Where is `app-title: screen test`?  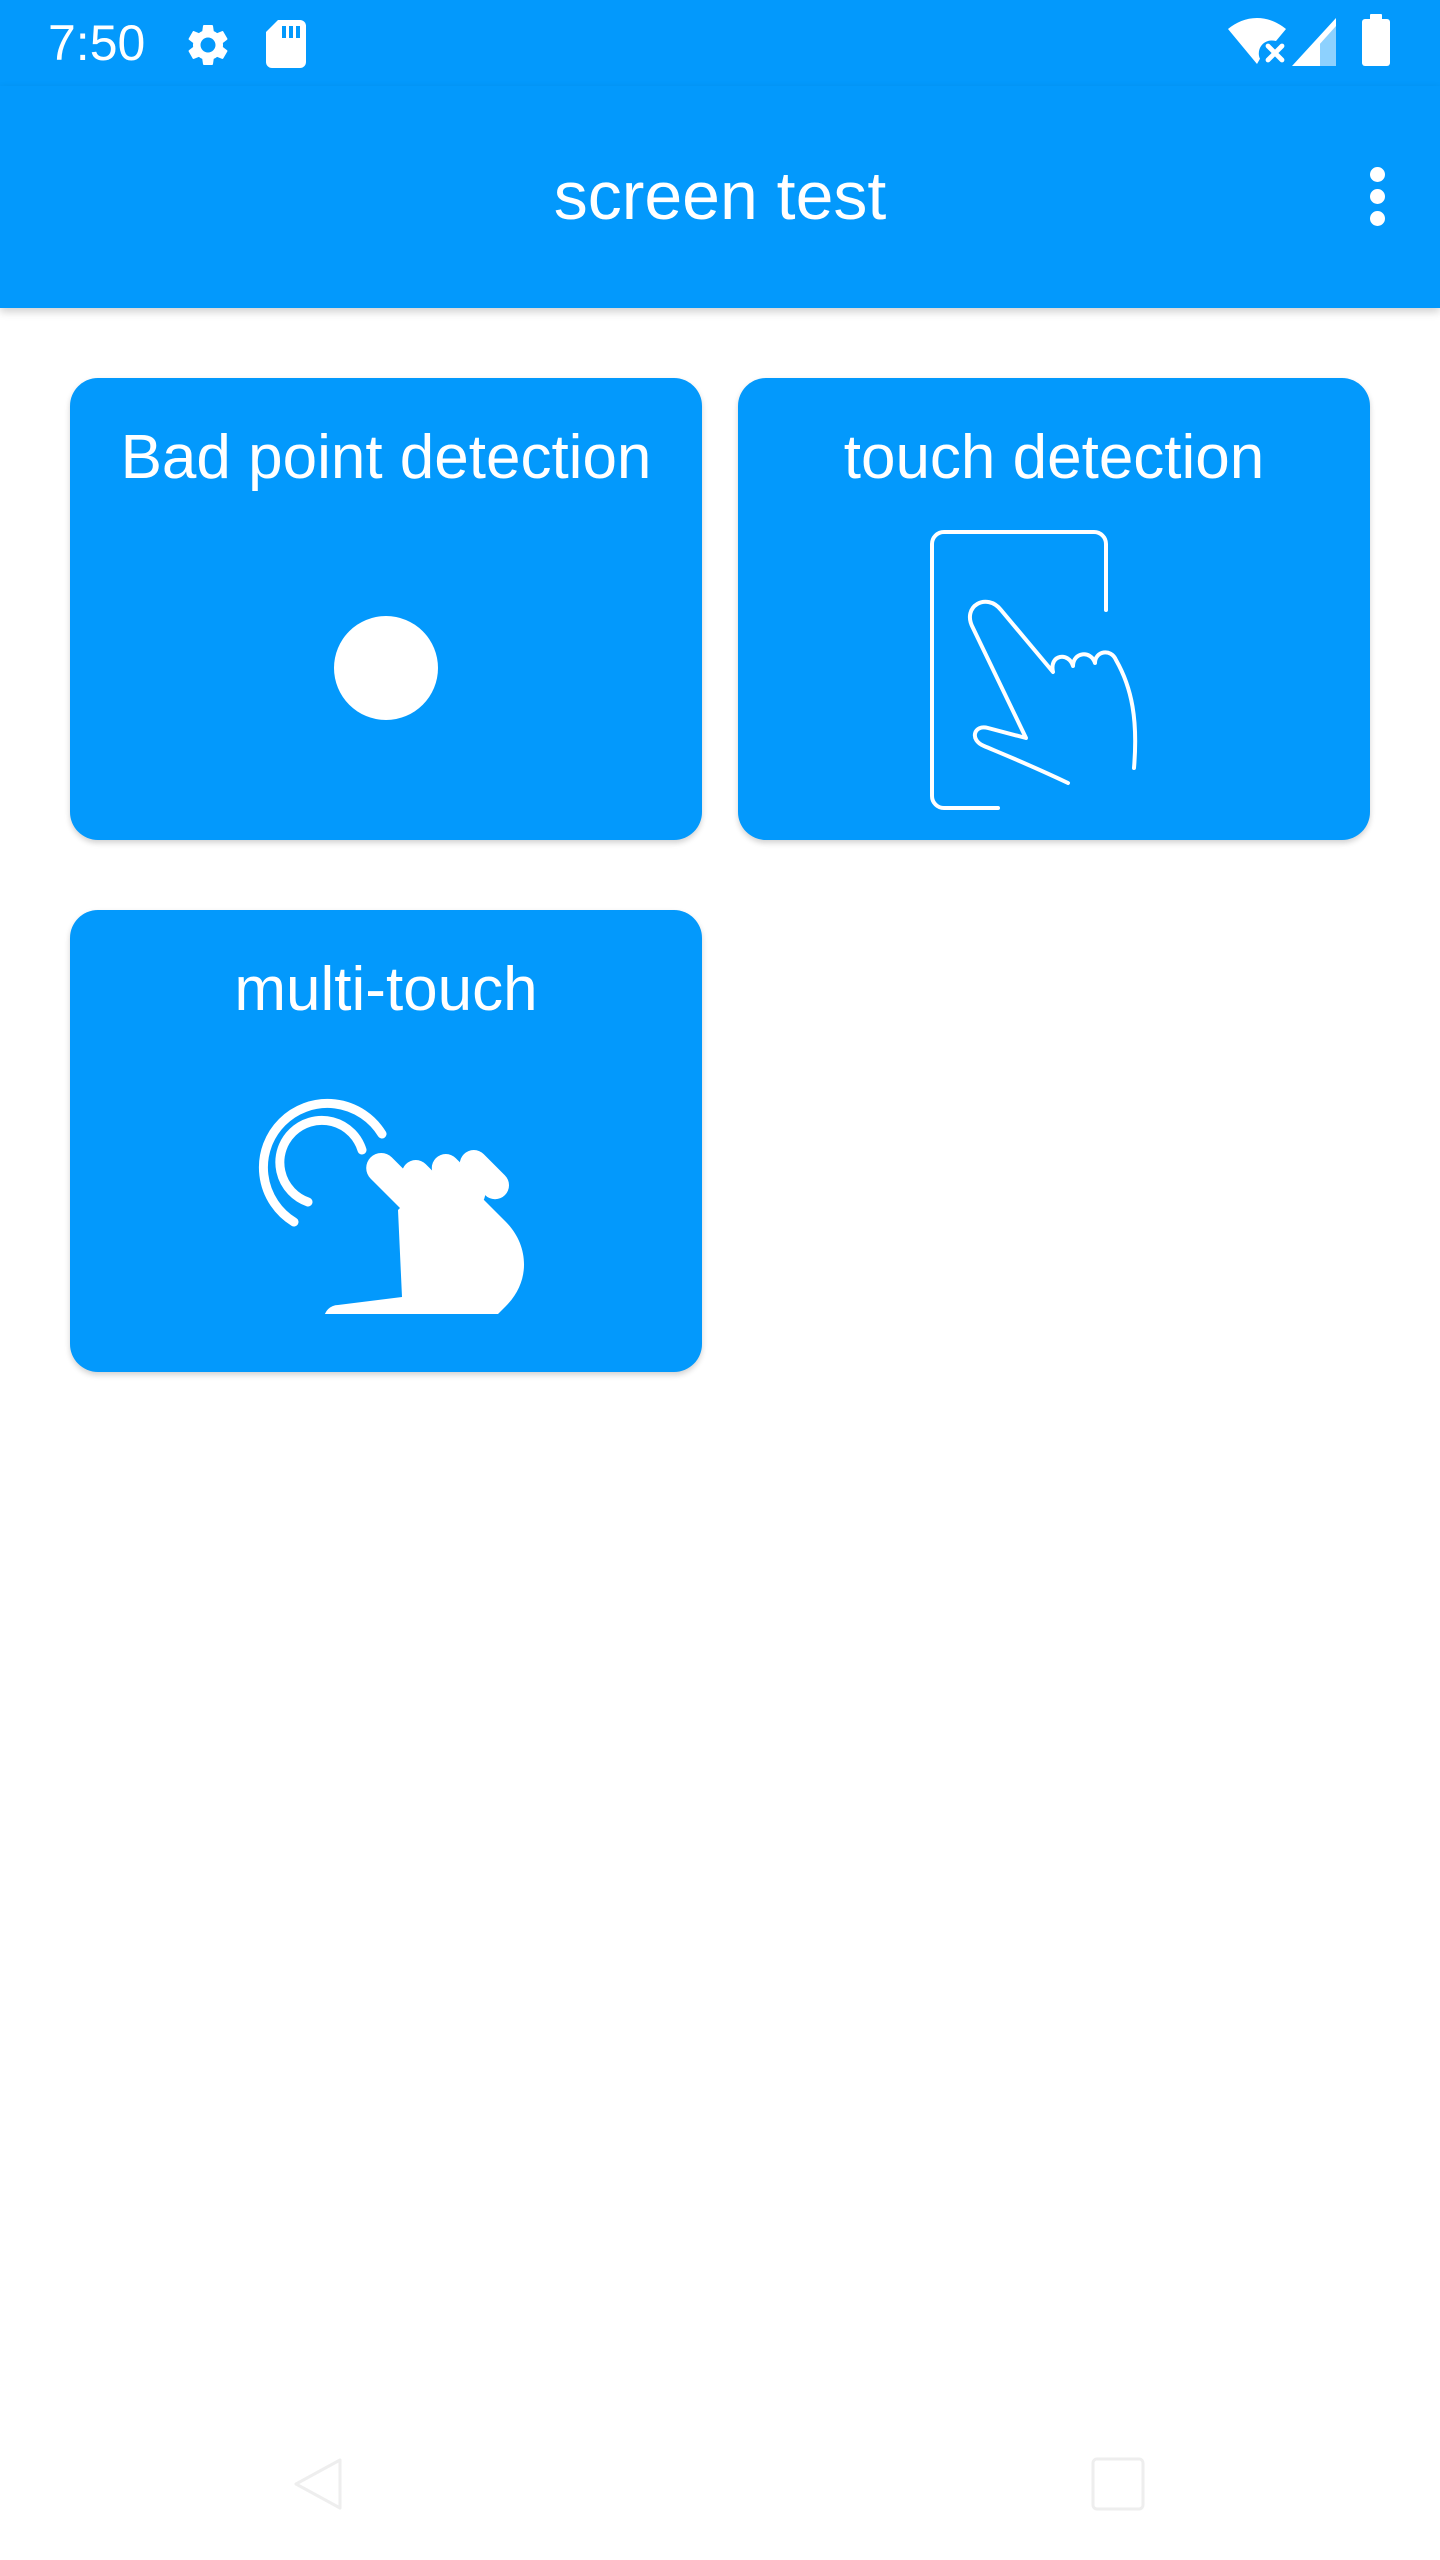
app-title: screen test is located at coordinates (720, 196).